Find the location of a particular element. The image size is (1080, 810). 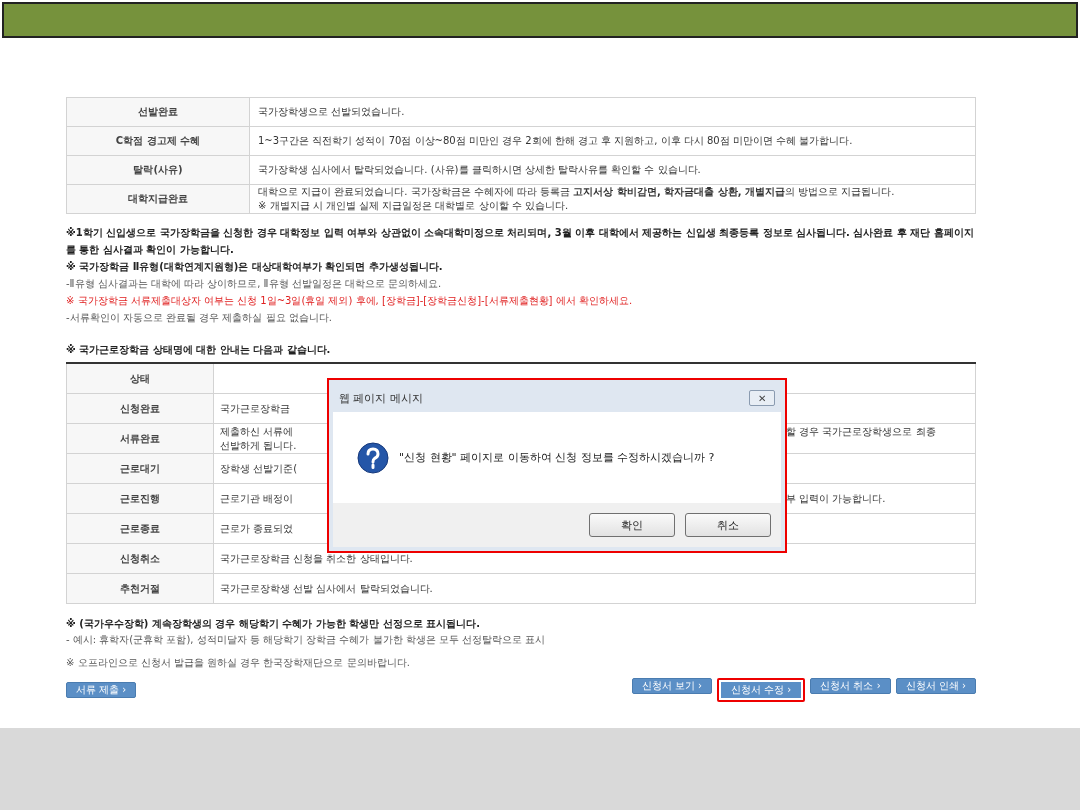

question-icon is located at coordinates (373, 457).